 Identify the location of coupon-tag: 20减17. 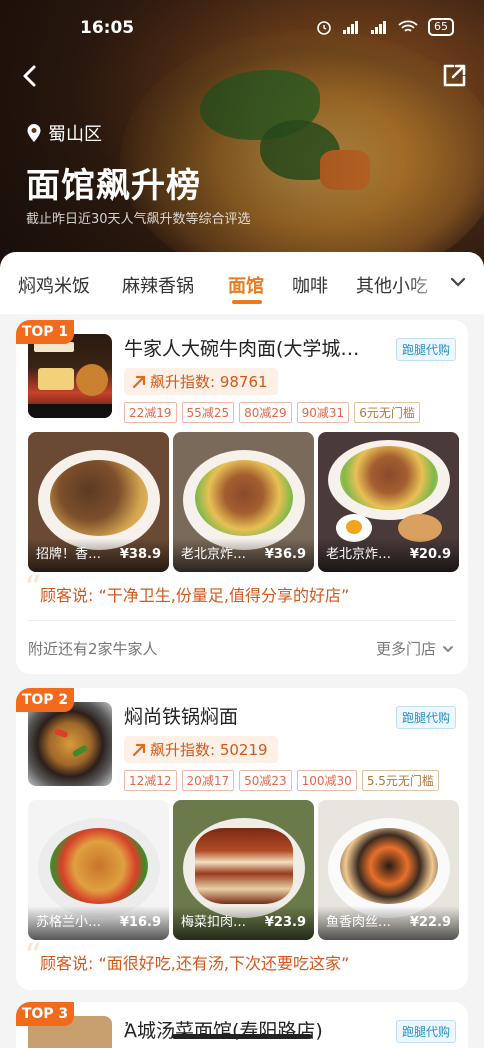
(208, 780).